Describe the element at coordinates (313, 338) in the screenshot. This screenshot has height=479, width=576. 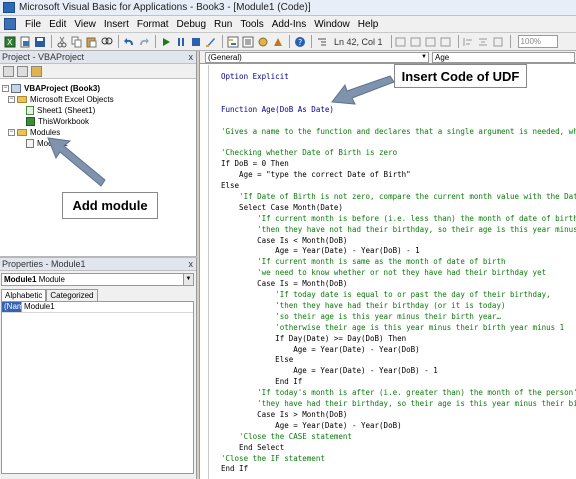
I see `code-line: If Day(Date) >= Day(DoB) Then` at that location.